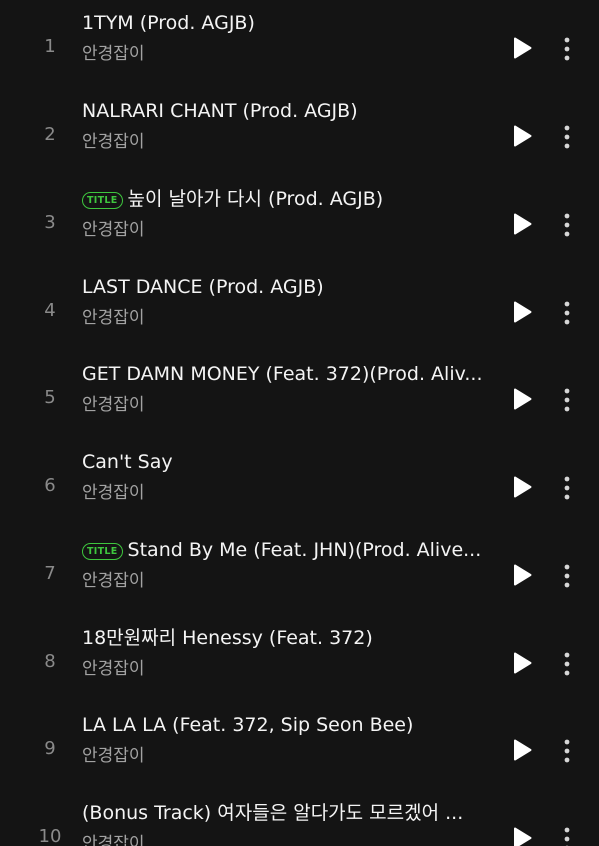 The image size is (599, 846). What do you see at coordinates (50, 222) in the screenshot?
I see `track-number: 3` at bounding box center [50, 222].